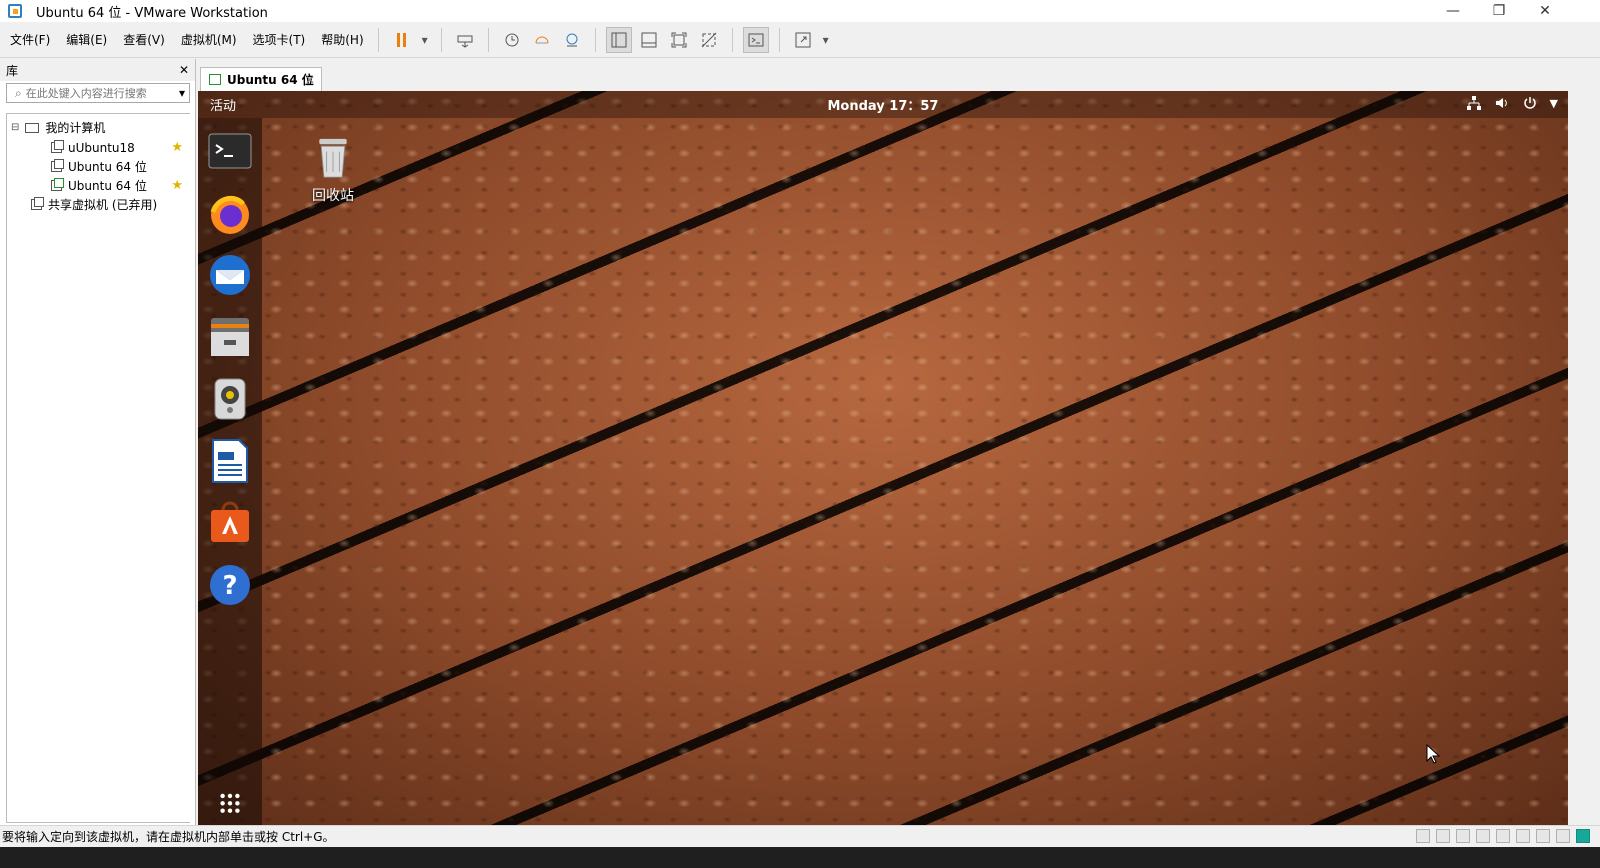 The height and width of the screenshot is (868, 1600). Describe the element at coordinates (1543, 836) in the screenshot. I see `sound-icon` at that location.